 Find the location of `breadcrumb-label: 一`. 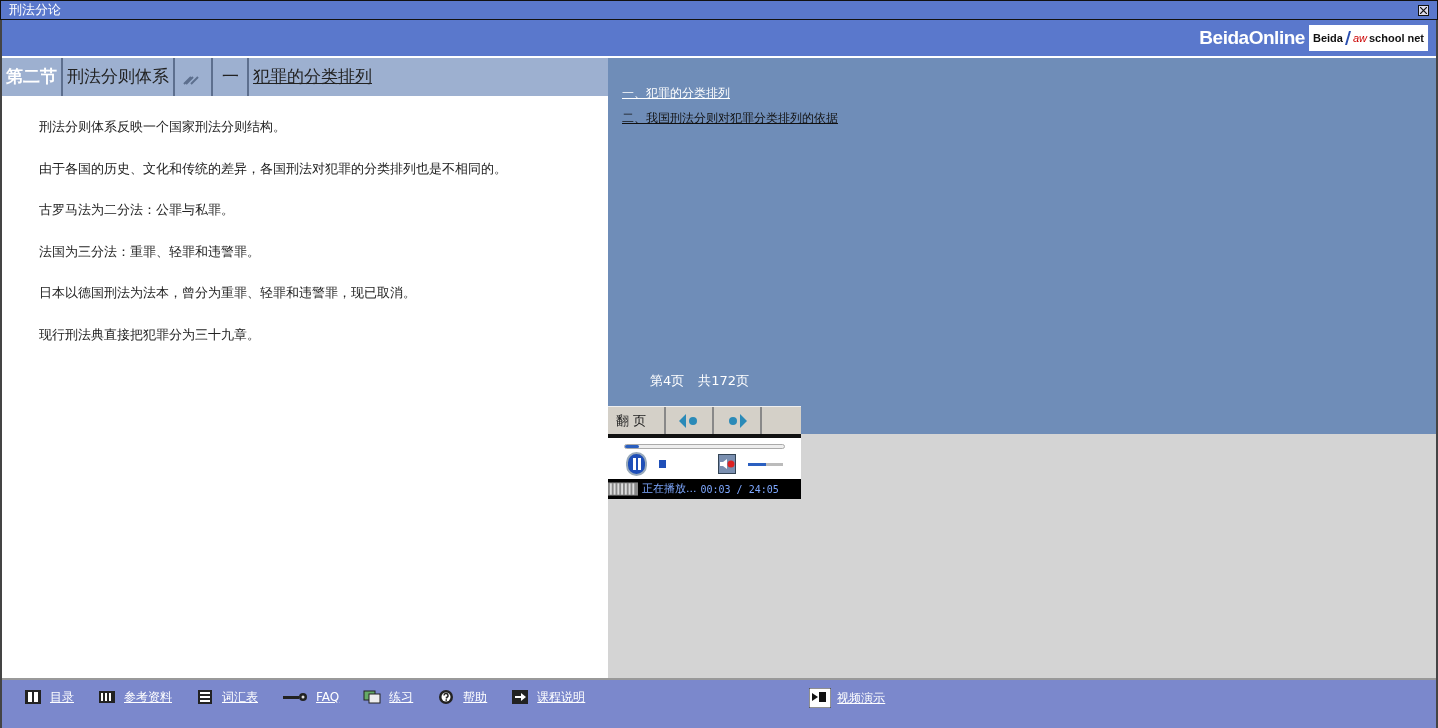

breadcrumb-label: 一 is located at coordinates (231, 77).